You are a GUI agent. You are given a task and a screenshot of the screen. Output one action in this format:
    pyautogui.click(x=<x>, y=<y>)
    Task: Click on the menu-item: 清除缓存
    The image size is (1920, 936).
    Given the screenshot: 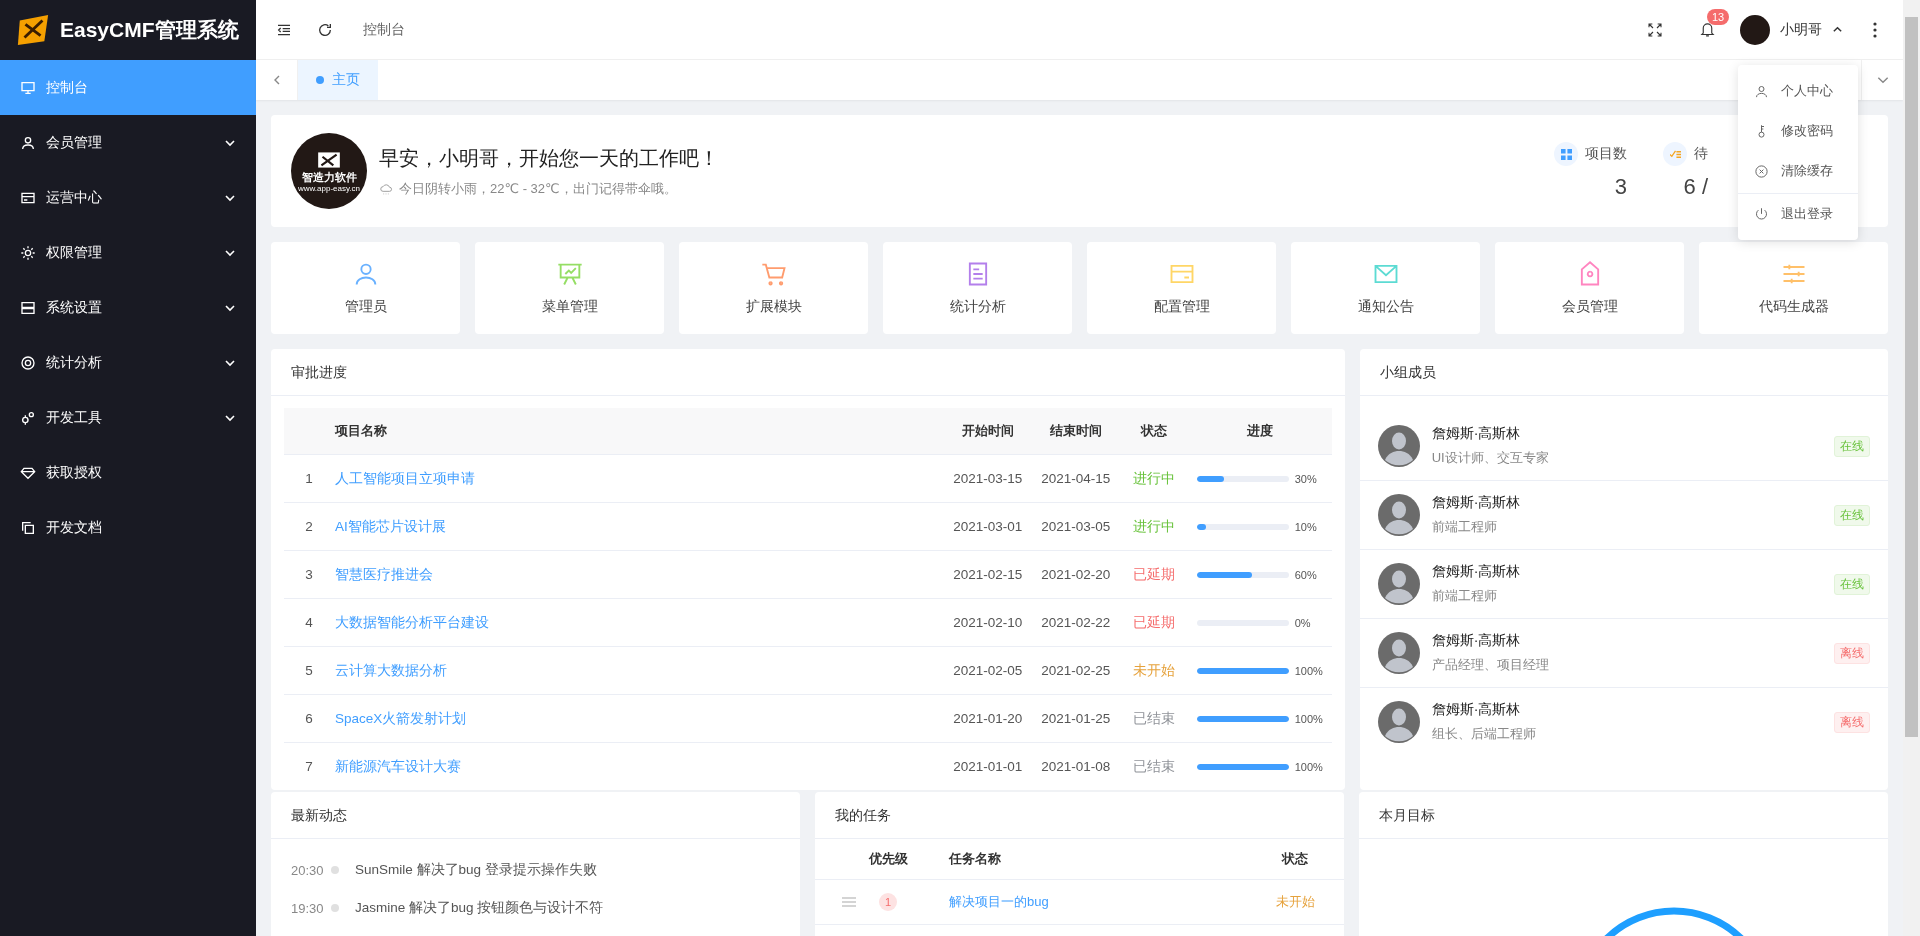 What is the action you would take?
    pyautogui.click(x=1798, y=171)
    